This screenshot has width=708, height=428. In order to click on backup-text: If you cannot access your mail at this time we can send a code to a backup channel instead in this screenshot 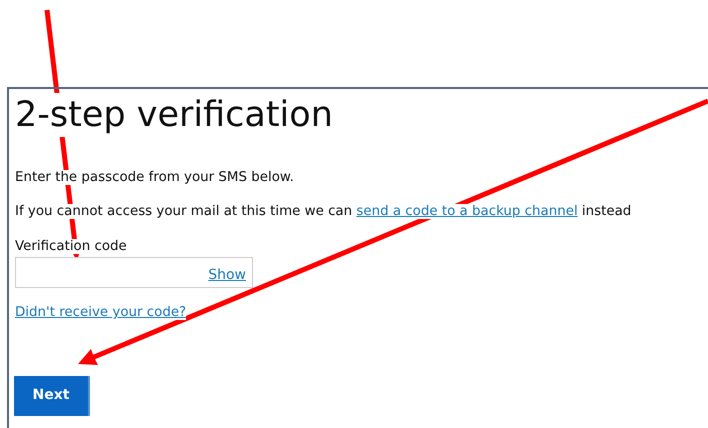, I will do `click(323, 211)`.